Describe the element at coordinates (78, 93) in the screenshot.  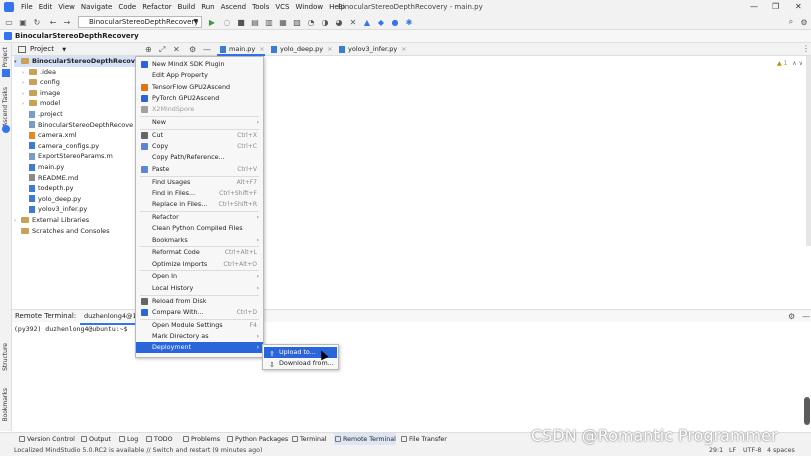
I see `tree-item: › image` at that location.